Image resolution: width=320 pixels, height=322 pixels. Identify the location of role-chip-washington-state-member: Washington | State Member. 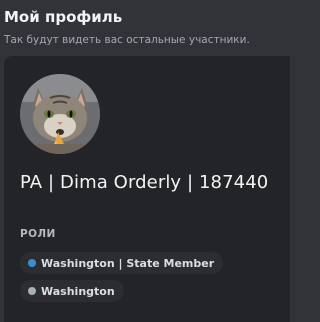
(122, 263).